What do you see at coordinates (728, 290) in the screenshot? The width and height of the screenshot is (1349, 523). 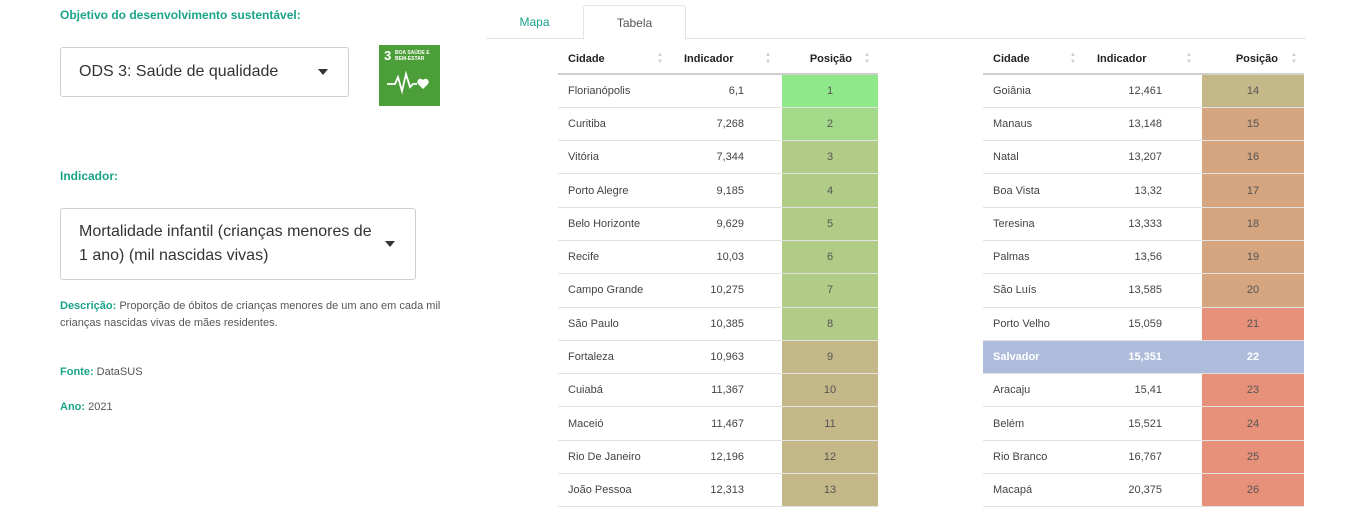 I see `cell-indicator: 10,275` at bounding box center [728, 290].